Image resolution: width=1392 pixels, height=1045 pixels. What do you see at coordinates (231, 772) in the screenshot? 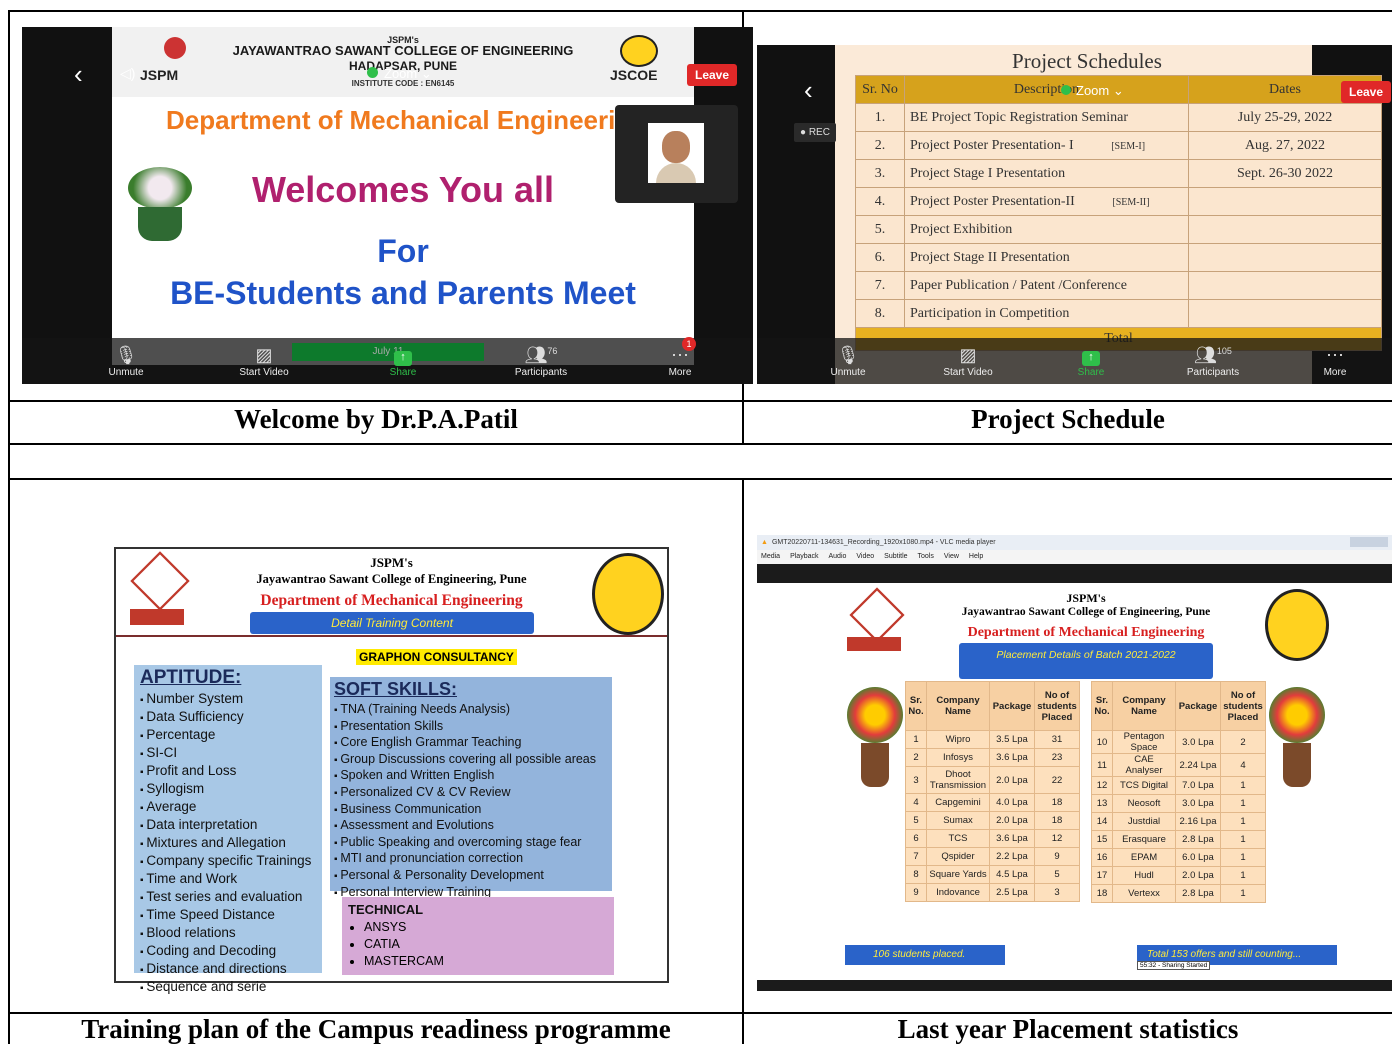
I see `aptitude-item: Profit and Loss` at bounding box center [231, 772].